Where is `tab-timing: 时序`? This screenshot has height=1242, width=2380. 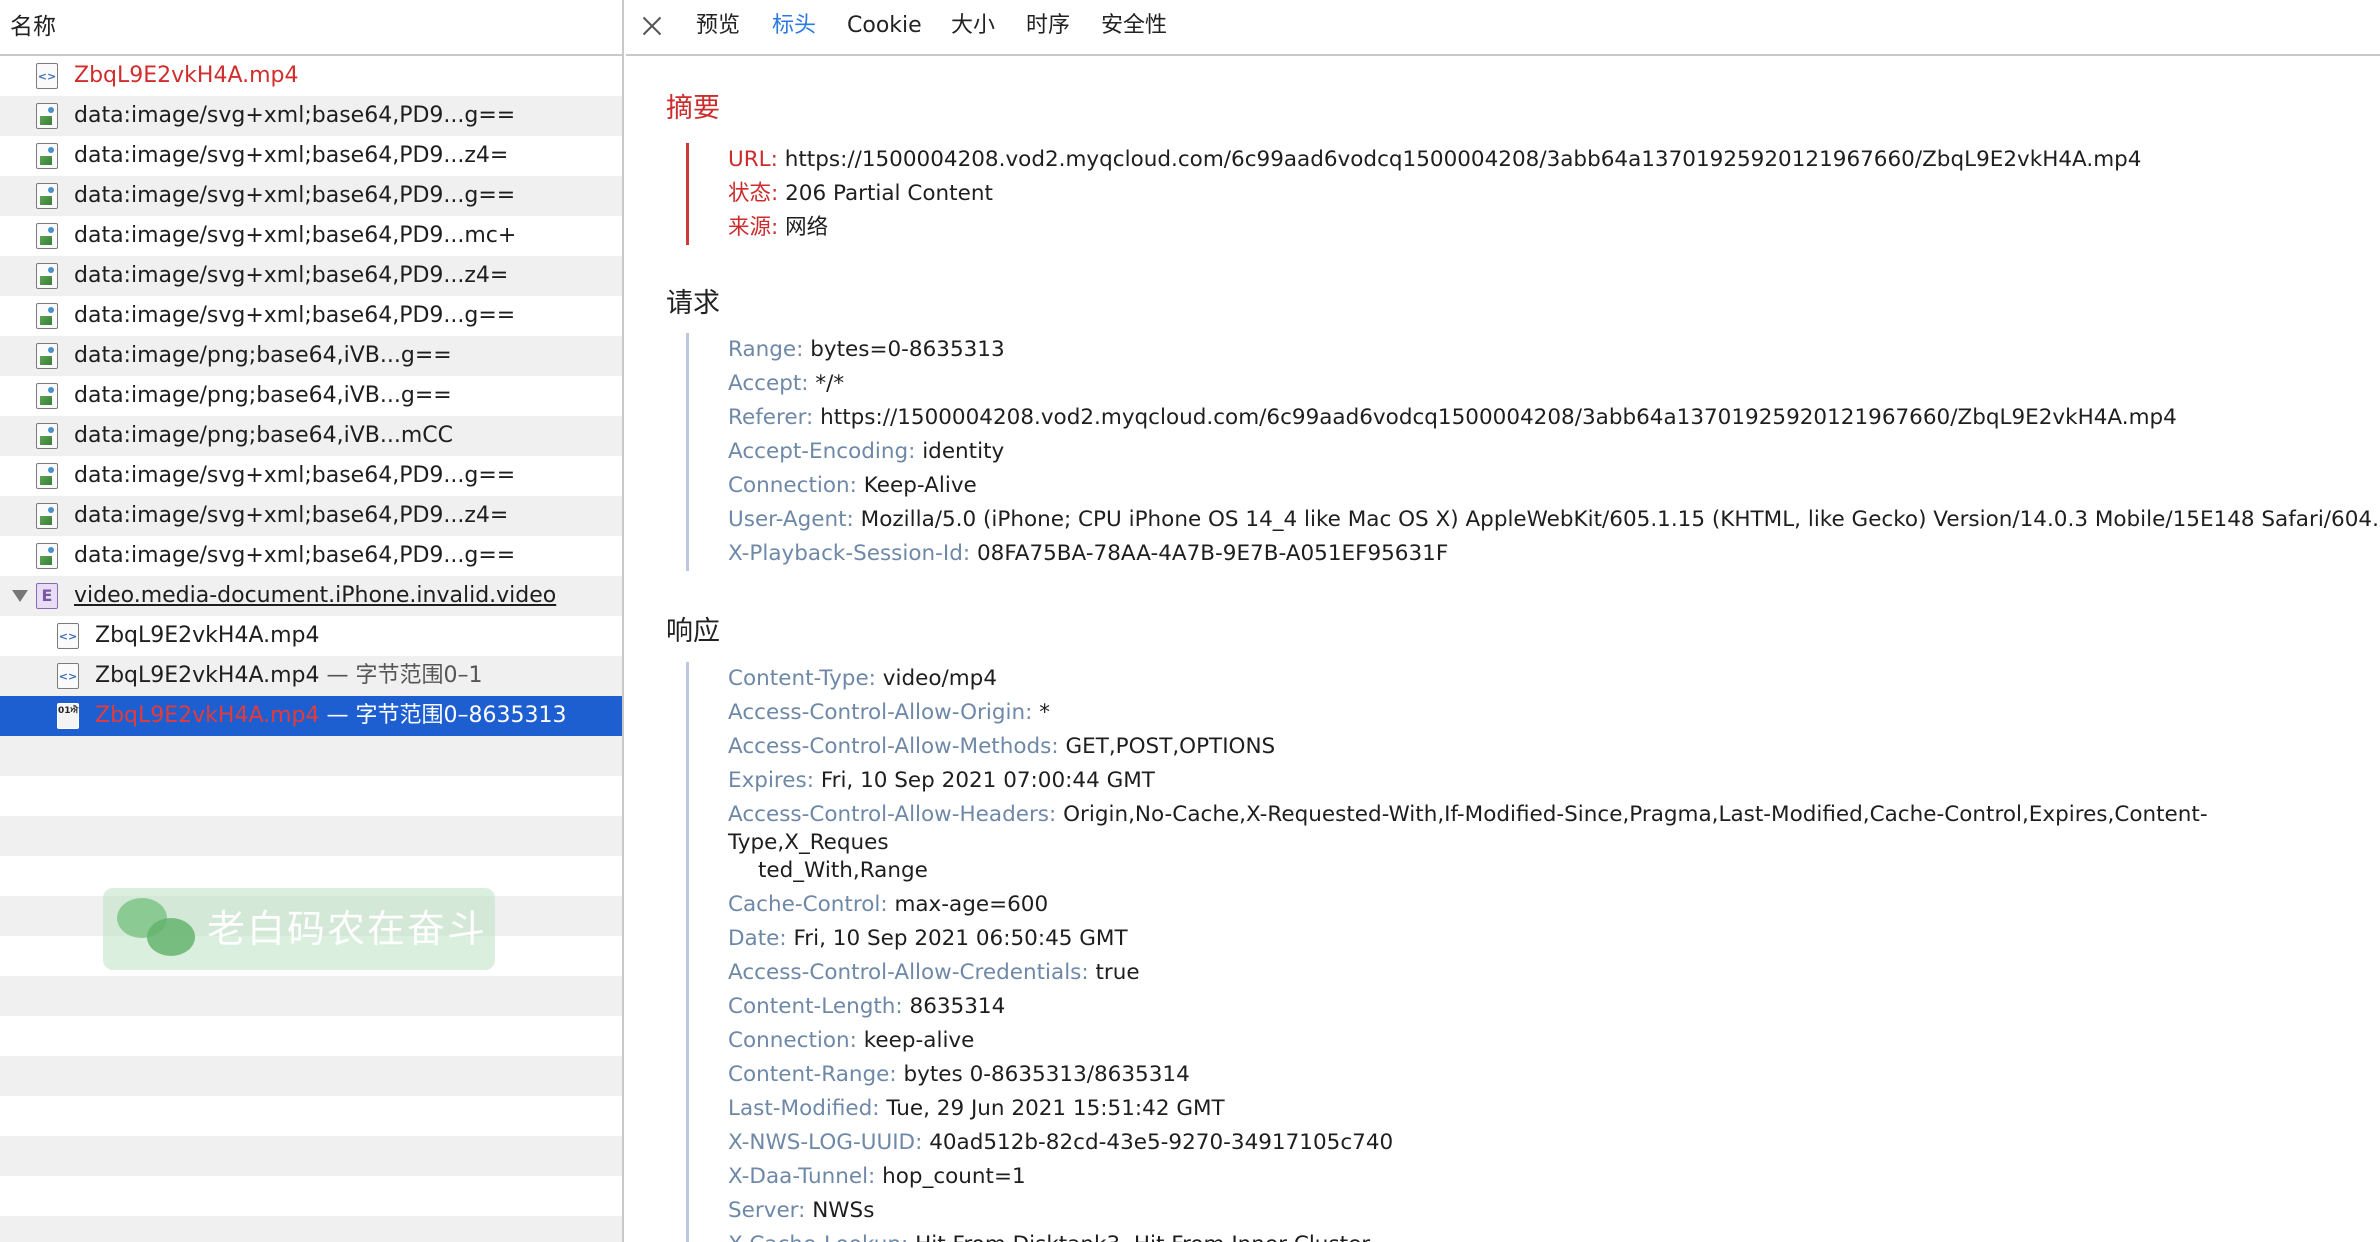 tab-timing: 时序 is located at coordinates (1048, 26).